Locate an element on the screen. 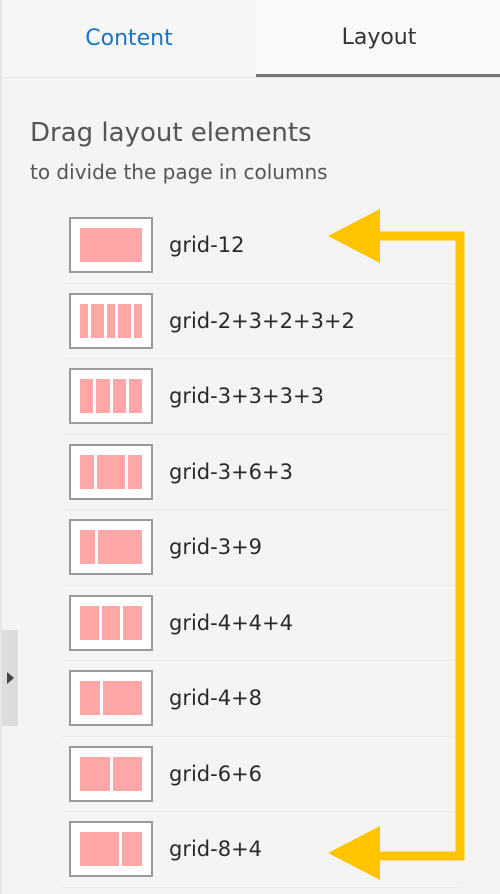 Image resolution: width=500 pixels, height=894 pixels. panel-subheading: to divide the page in columns is located at coordinates (179, 172).